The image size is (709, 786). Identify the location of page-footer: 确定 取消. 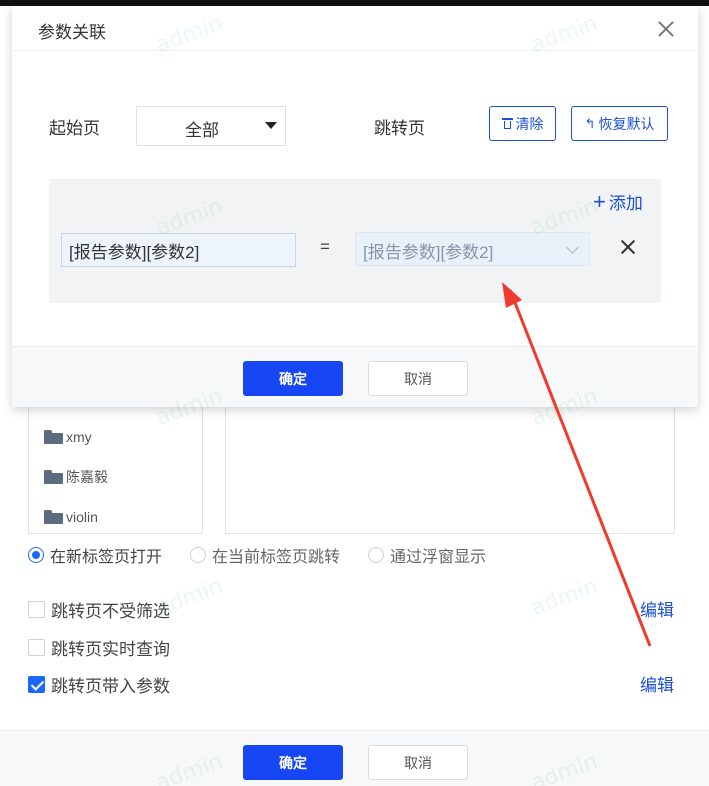
(354, 758).